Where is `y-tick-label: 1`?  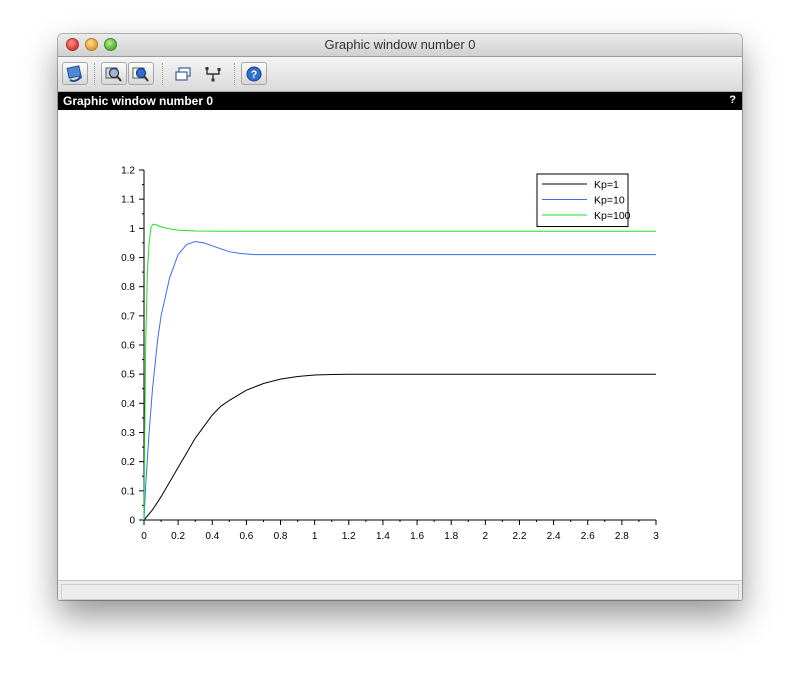 y-tick-label: 1 is located at coordinates (132, 229).